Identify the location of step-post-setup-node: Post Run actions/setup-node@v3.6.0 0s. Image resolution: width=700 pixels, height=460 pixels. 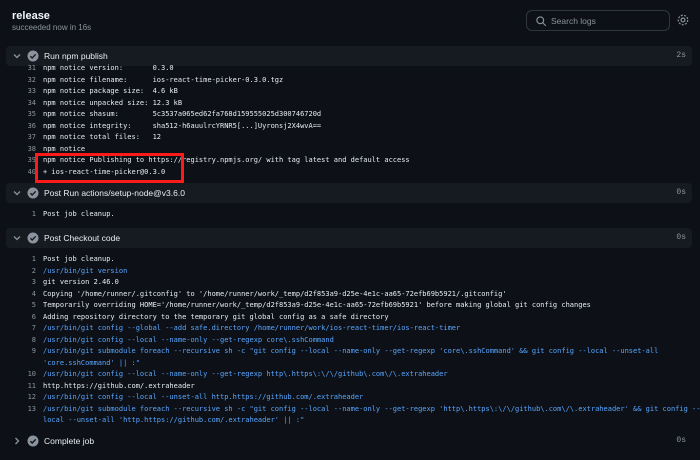
(349, 193).